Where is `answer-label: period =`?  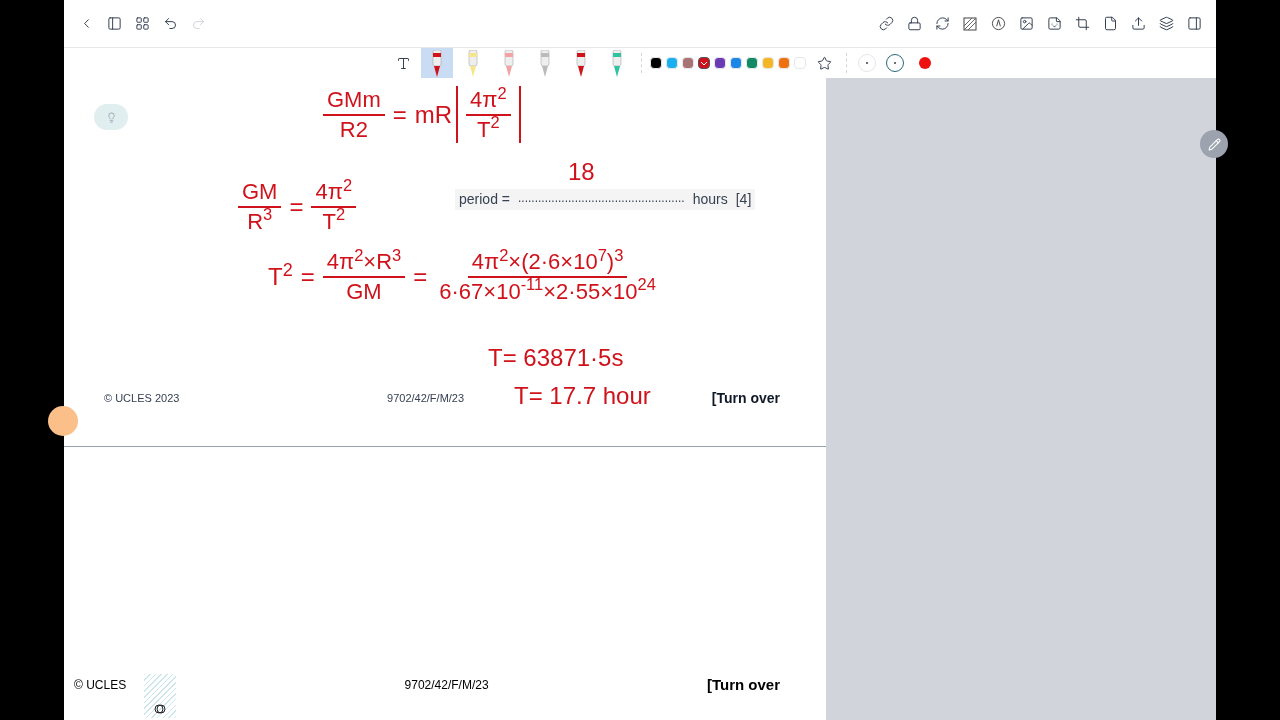
answer-label: period = is located at coordinates (484, 199).